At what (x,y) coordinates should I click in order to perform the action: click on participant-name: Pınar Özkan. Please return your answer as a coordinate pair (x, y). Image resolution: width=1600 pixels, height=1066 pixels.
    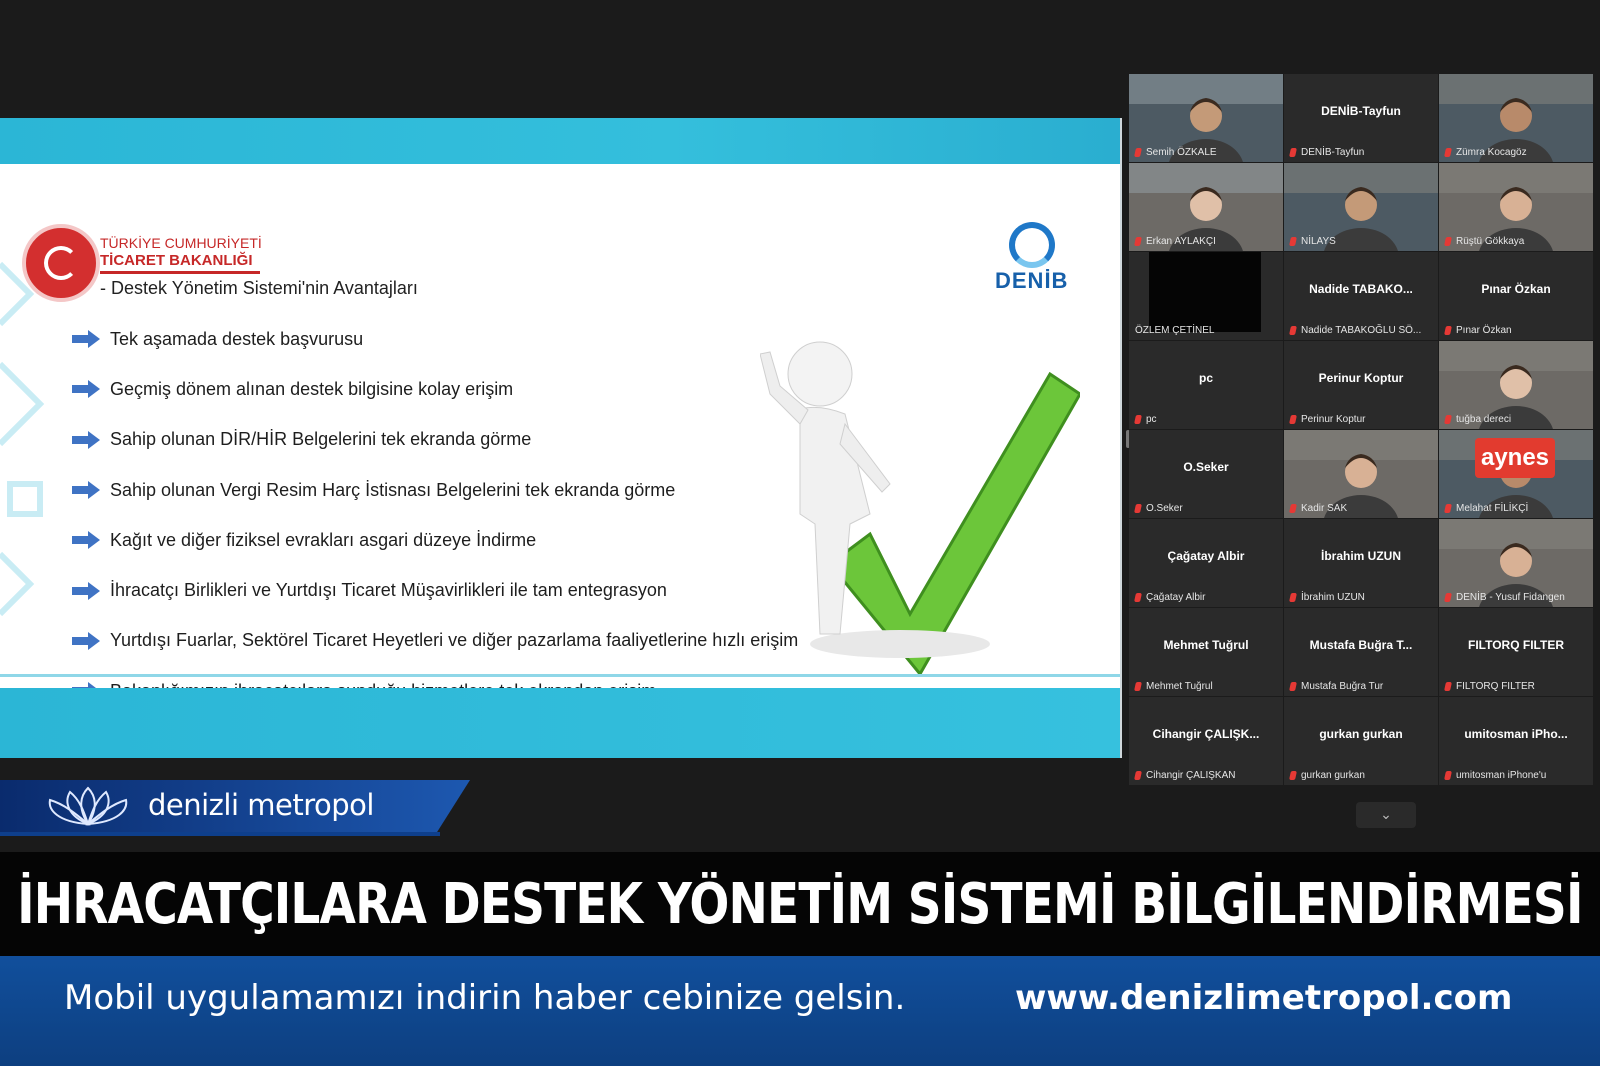
    Looking at the image, I should click on (1484, 330).